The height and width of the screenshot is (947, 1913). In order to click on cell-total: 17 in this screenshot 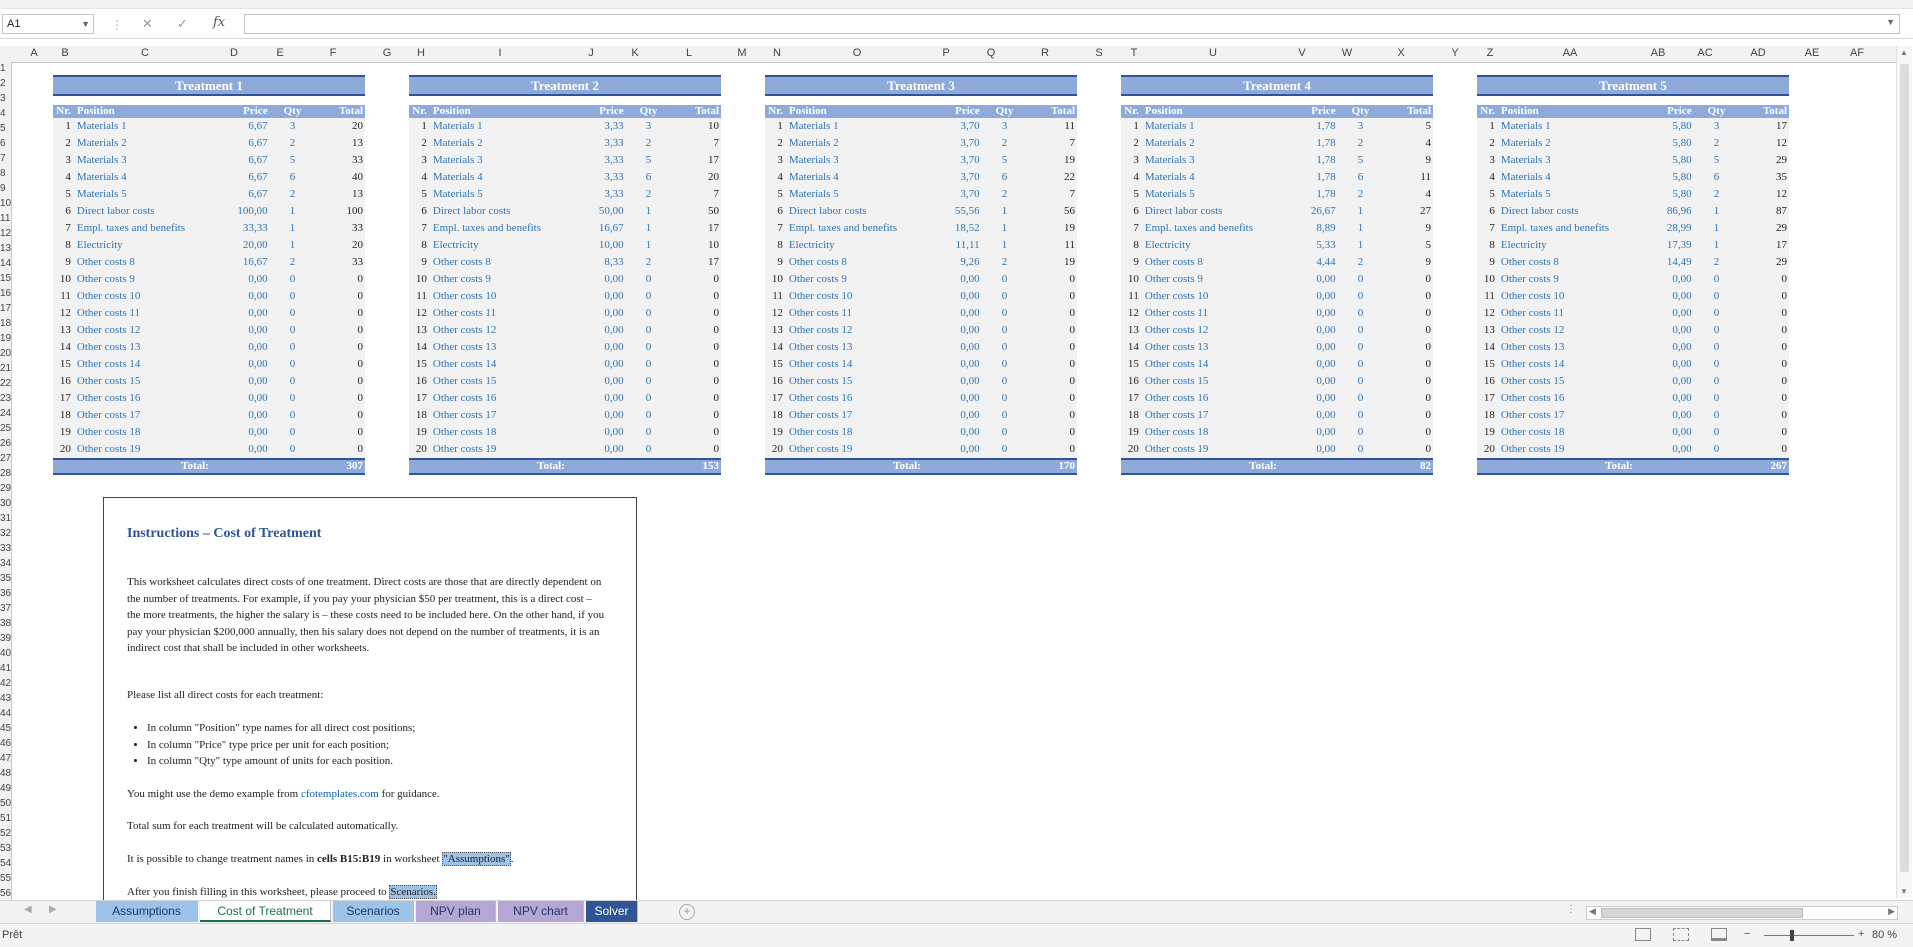, I will do `click(1762, 245)`.